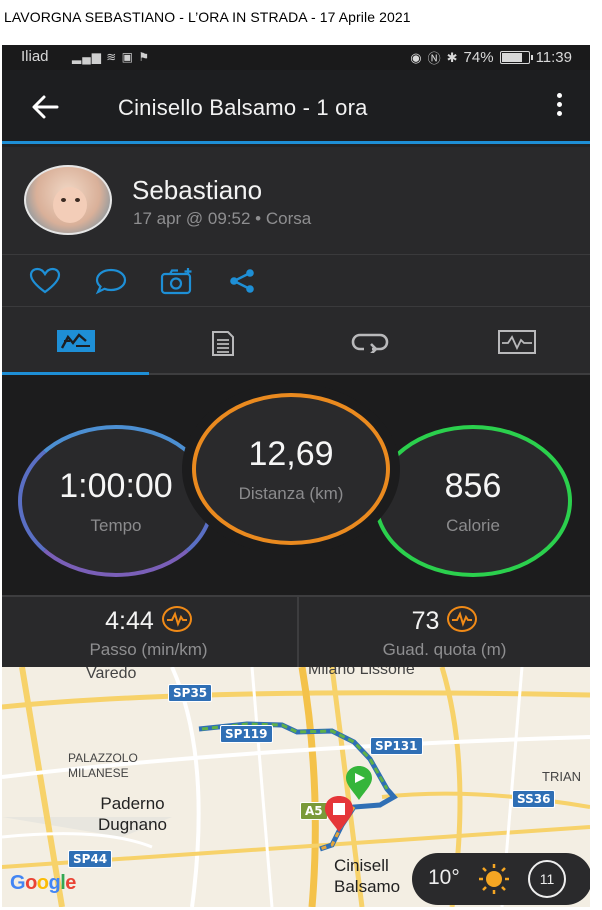 The height and width of the screenshot is (910, 602). What do you see at coordinates (111, 281) in the screenshot?
I see `comment-icon` at bounding box center [111, 281].